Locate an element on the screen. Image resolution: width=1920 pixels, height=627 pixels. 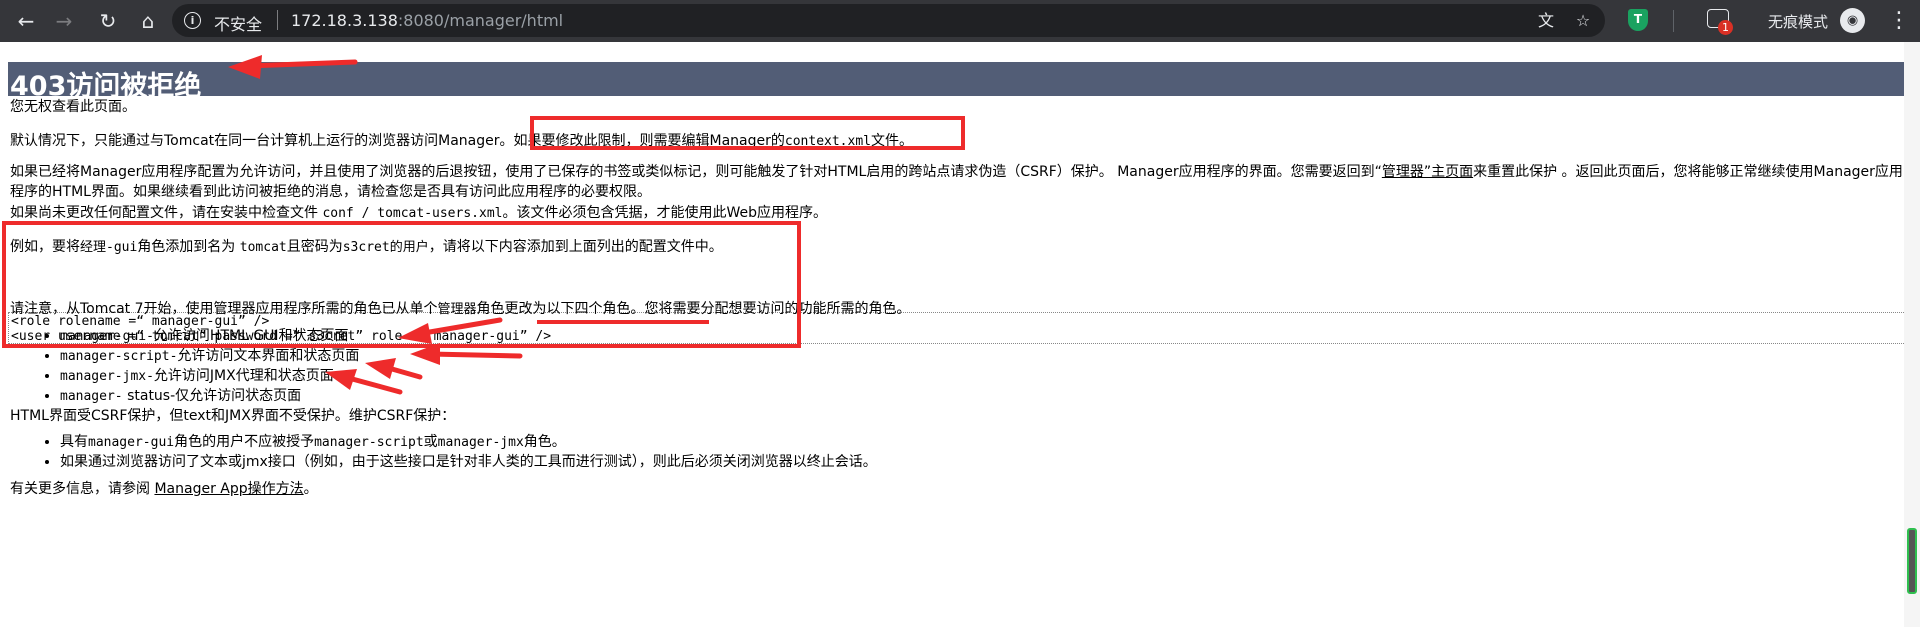
code-manager-script: manager-script is located at coordinates (369, 442).